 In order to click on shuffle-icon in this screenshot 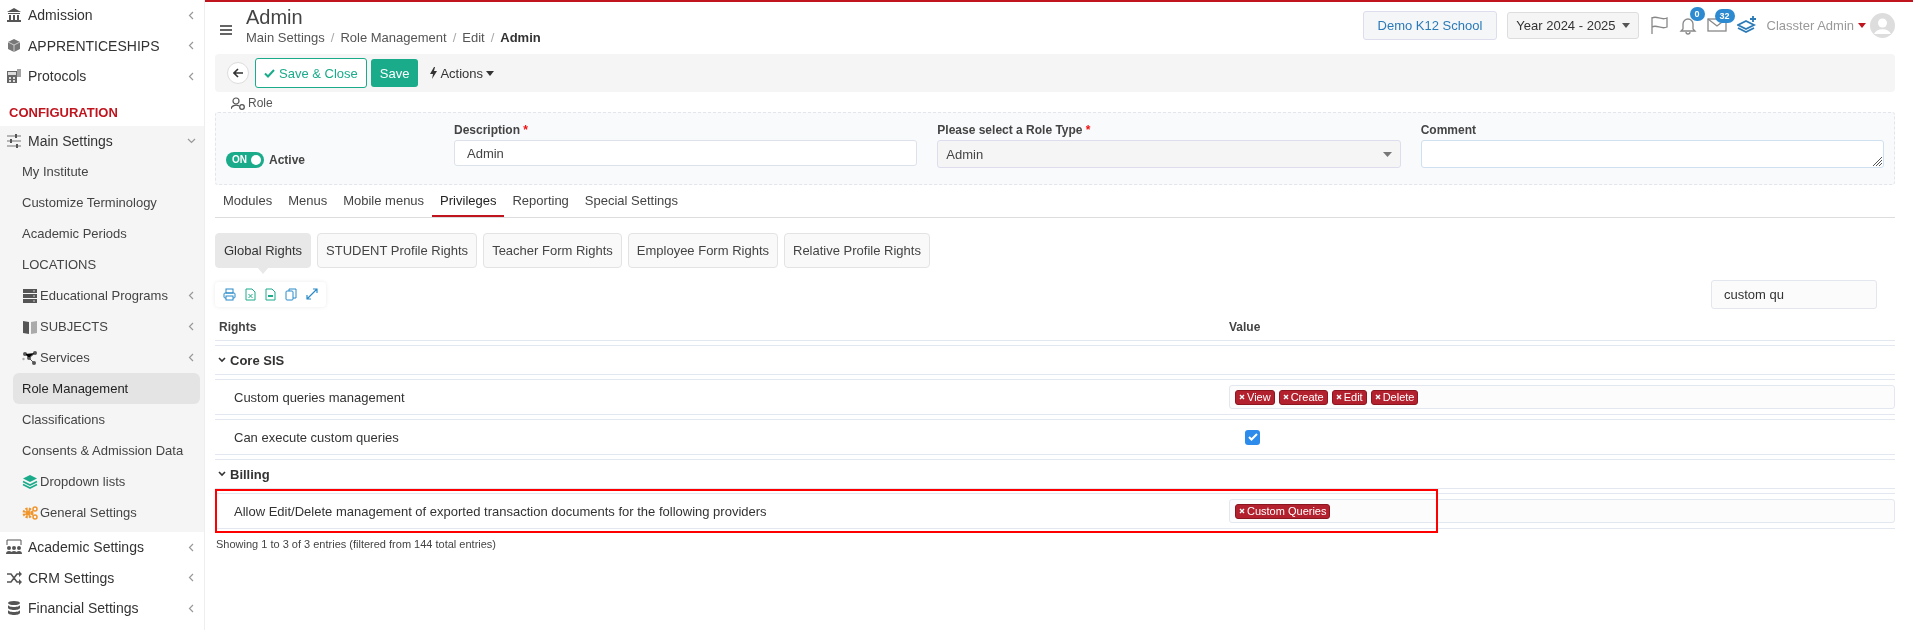, I will do `click(14, 577)`.